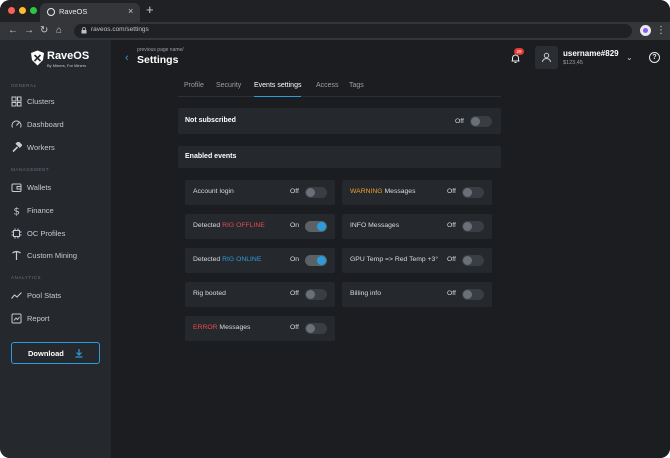 This screenshot has height=458, width=670. What do you see at coordinates (130, 11) in the screenshot?
I see `tab-close-icon: ×` at bounding box center [130, 11].